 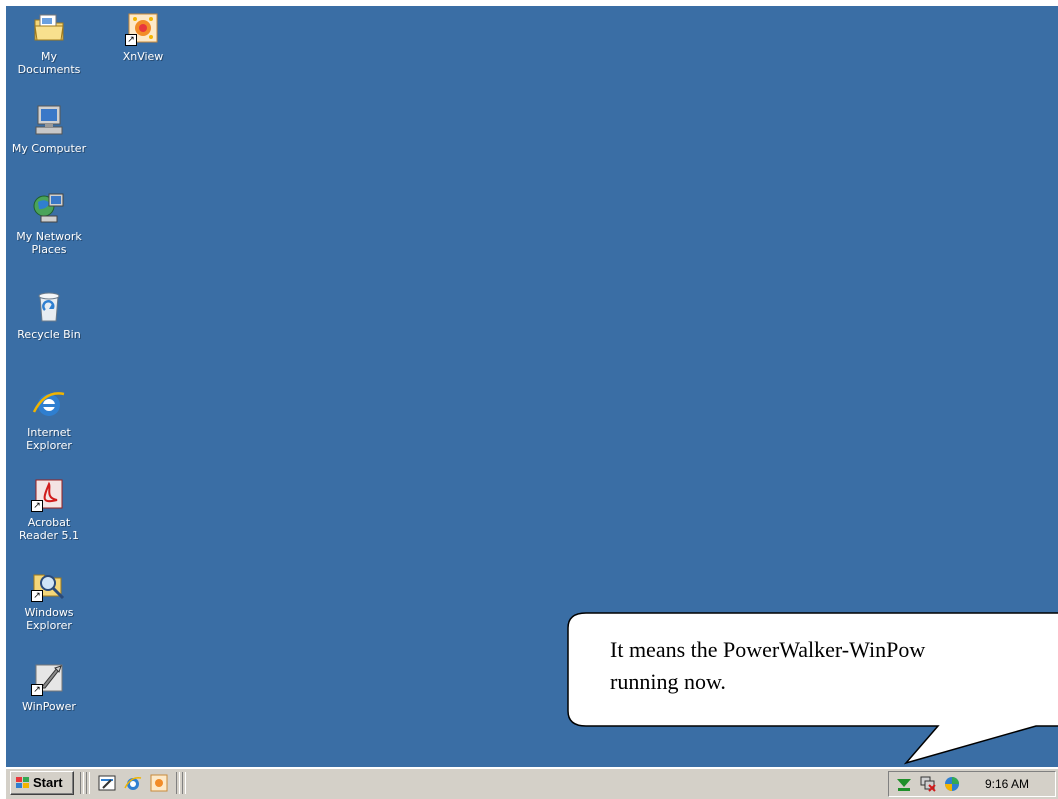 I want to click on desktop-icon-windows-explorer: ↗ Windows Explorer, so click(x=49, y=599).